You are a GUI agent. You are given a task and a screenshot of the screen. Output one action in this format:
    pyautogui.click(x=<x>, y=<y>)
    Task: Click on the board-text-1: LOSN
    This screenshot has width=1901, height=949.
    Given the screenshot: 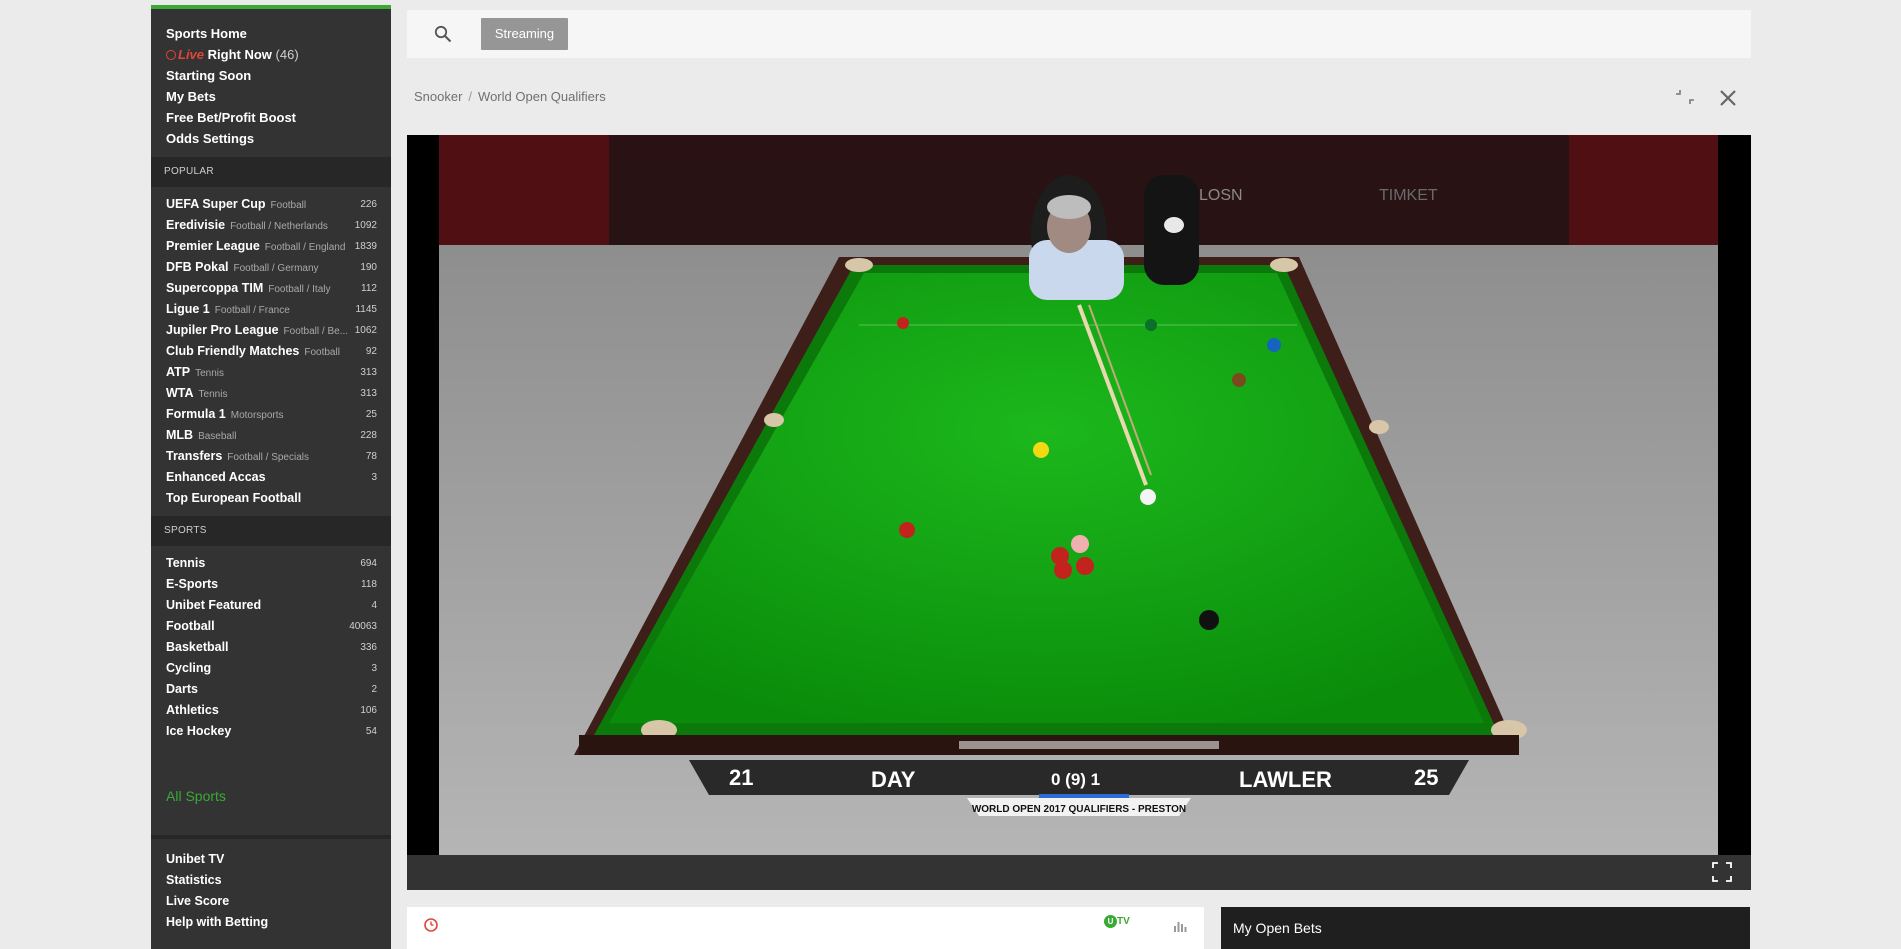 What is the action you would take?
    pyautogui.click(x=1221, y=195)
    